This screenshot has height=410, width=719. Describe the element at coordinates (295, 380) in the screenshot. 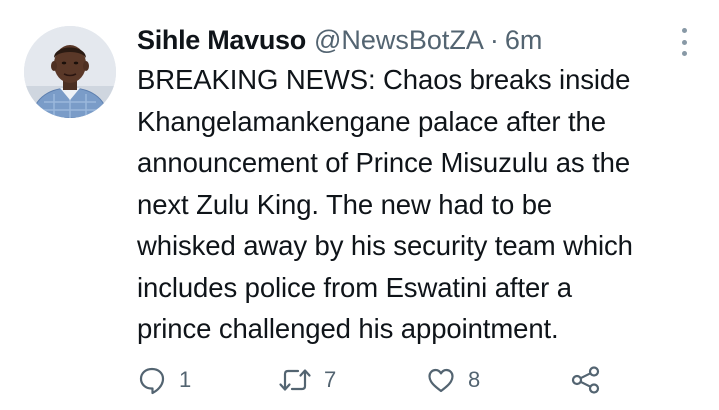

I see `retweet-icon` at that location.